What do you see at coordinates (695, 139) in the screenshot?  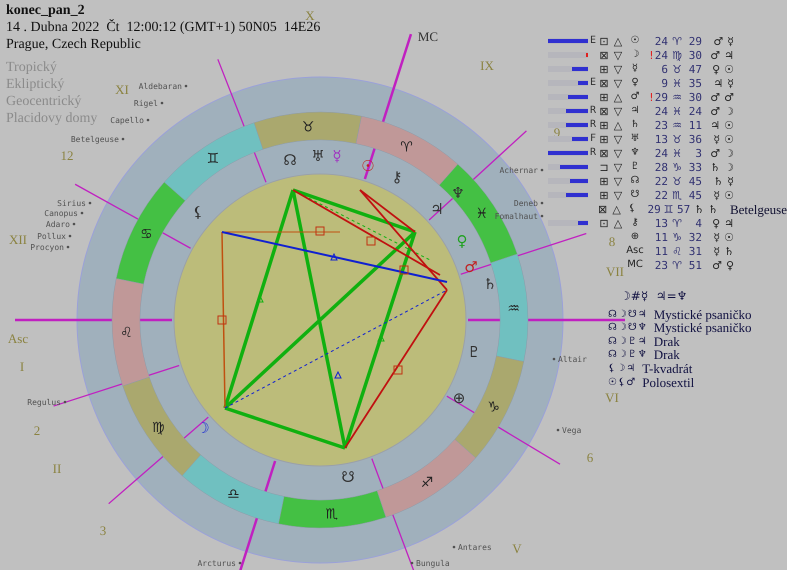 I see `minutes: 36` at bounding box center [695, 139].